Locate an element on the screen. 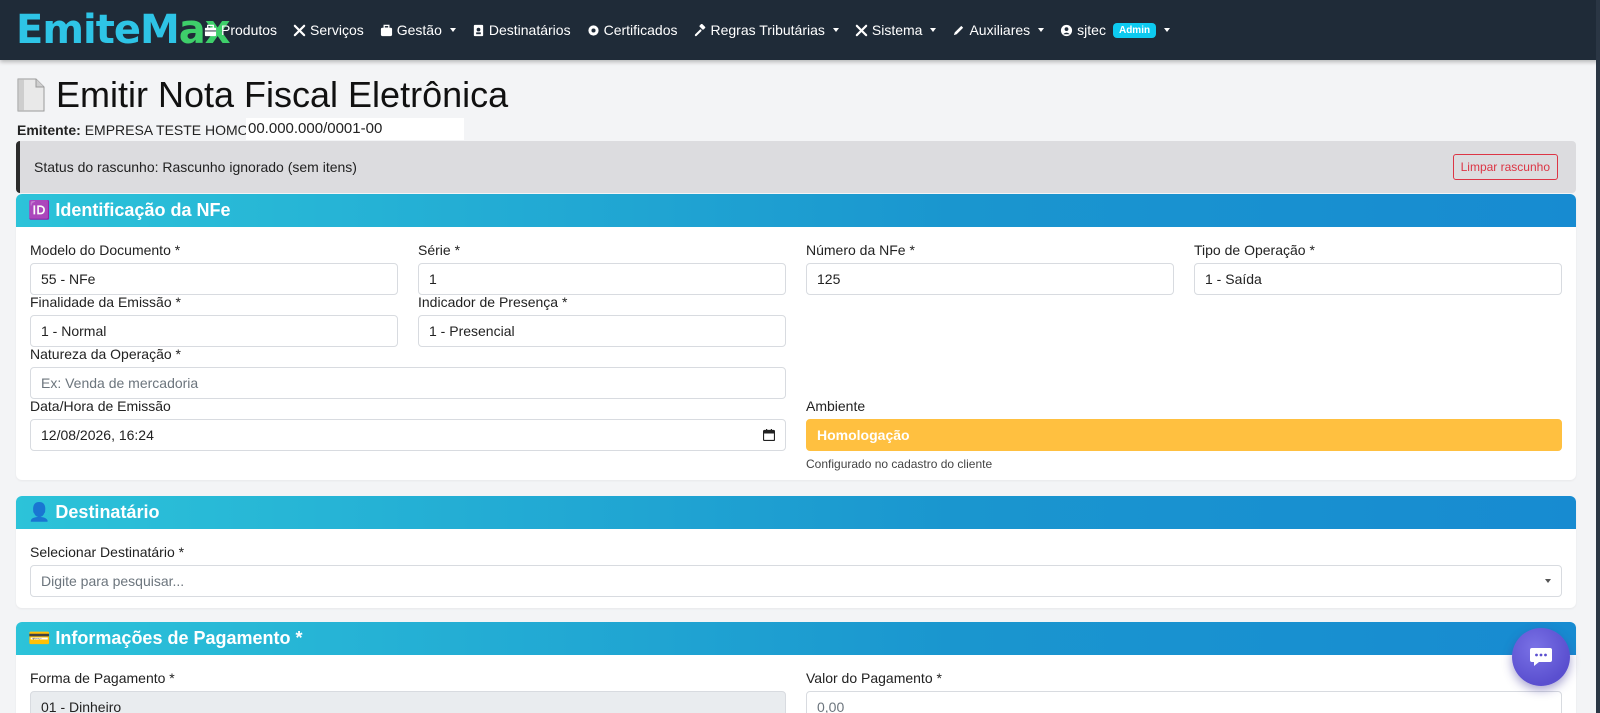 The width and height of the screenshot is (1600, 713). ambiente-label: Ambiente is located at coordinates (836, 406).